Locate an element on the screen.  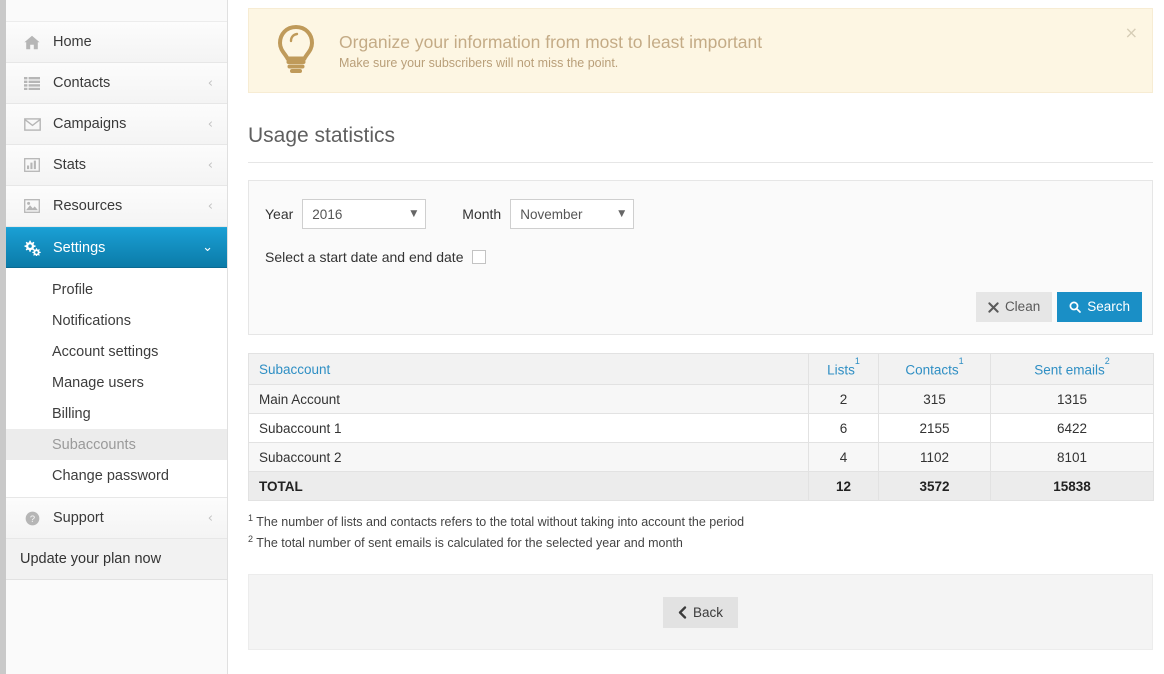
sidebar-subitem-label: Notifications is located at coordinates (91, 320).